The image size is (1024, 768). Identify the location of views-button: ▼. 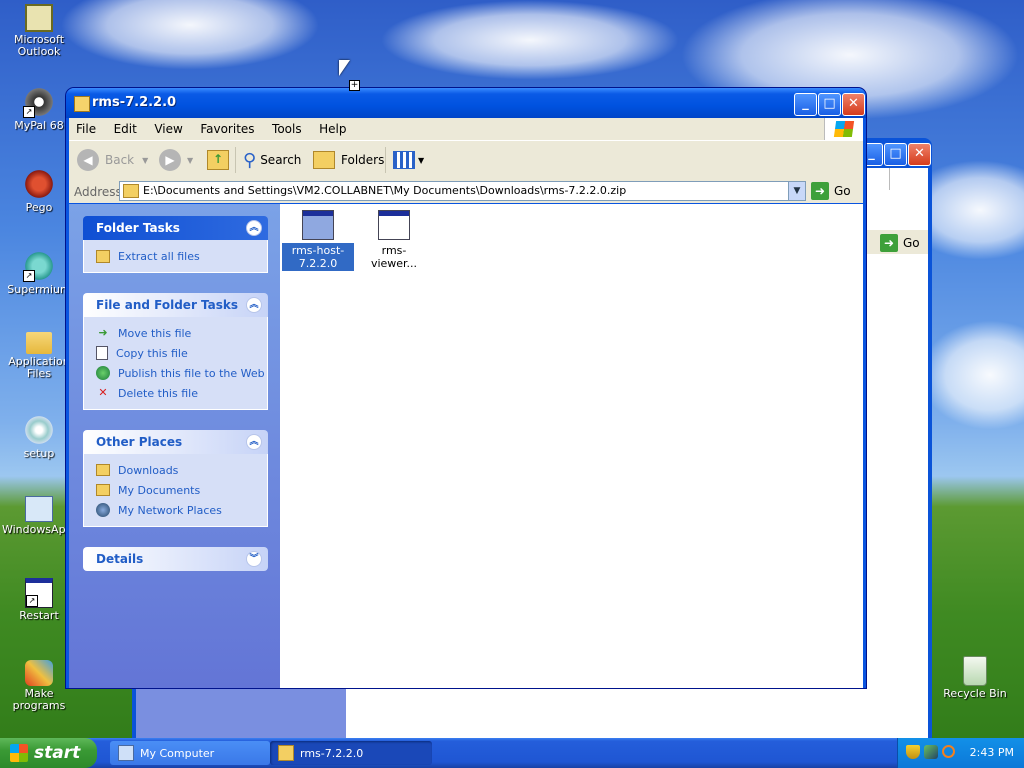
(408, 160).